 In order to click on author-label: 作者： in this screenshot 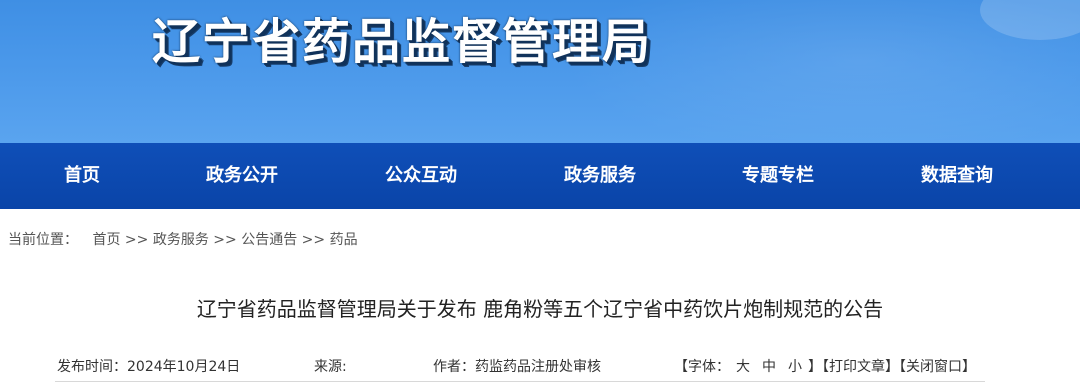, I will do `click(454, 367)`.